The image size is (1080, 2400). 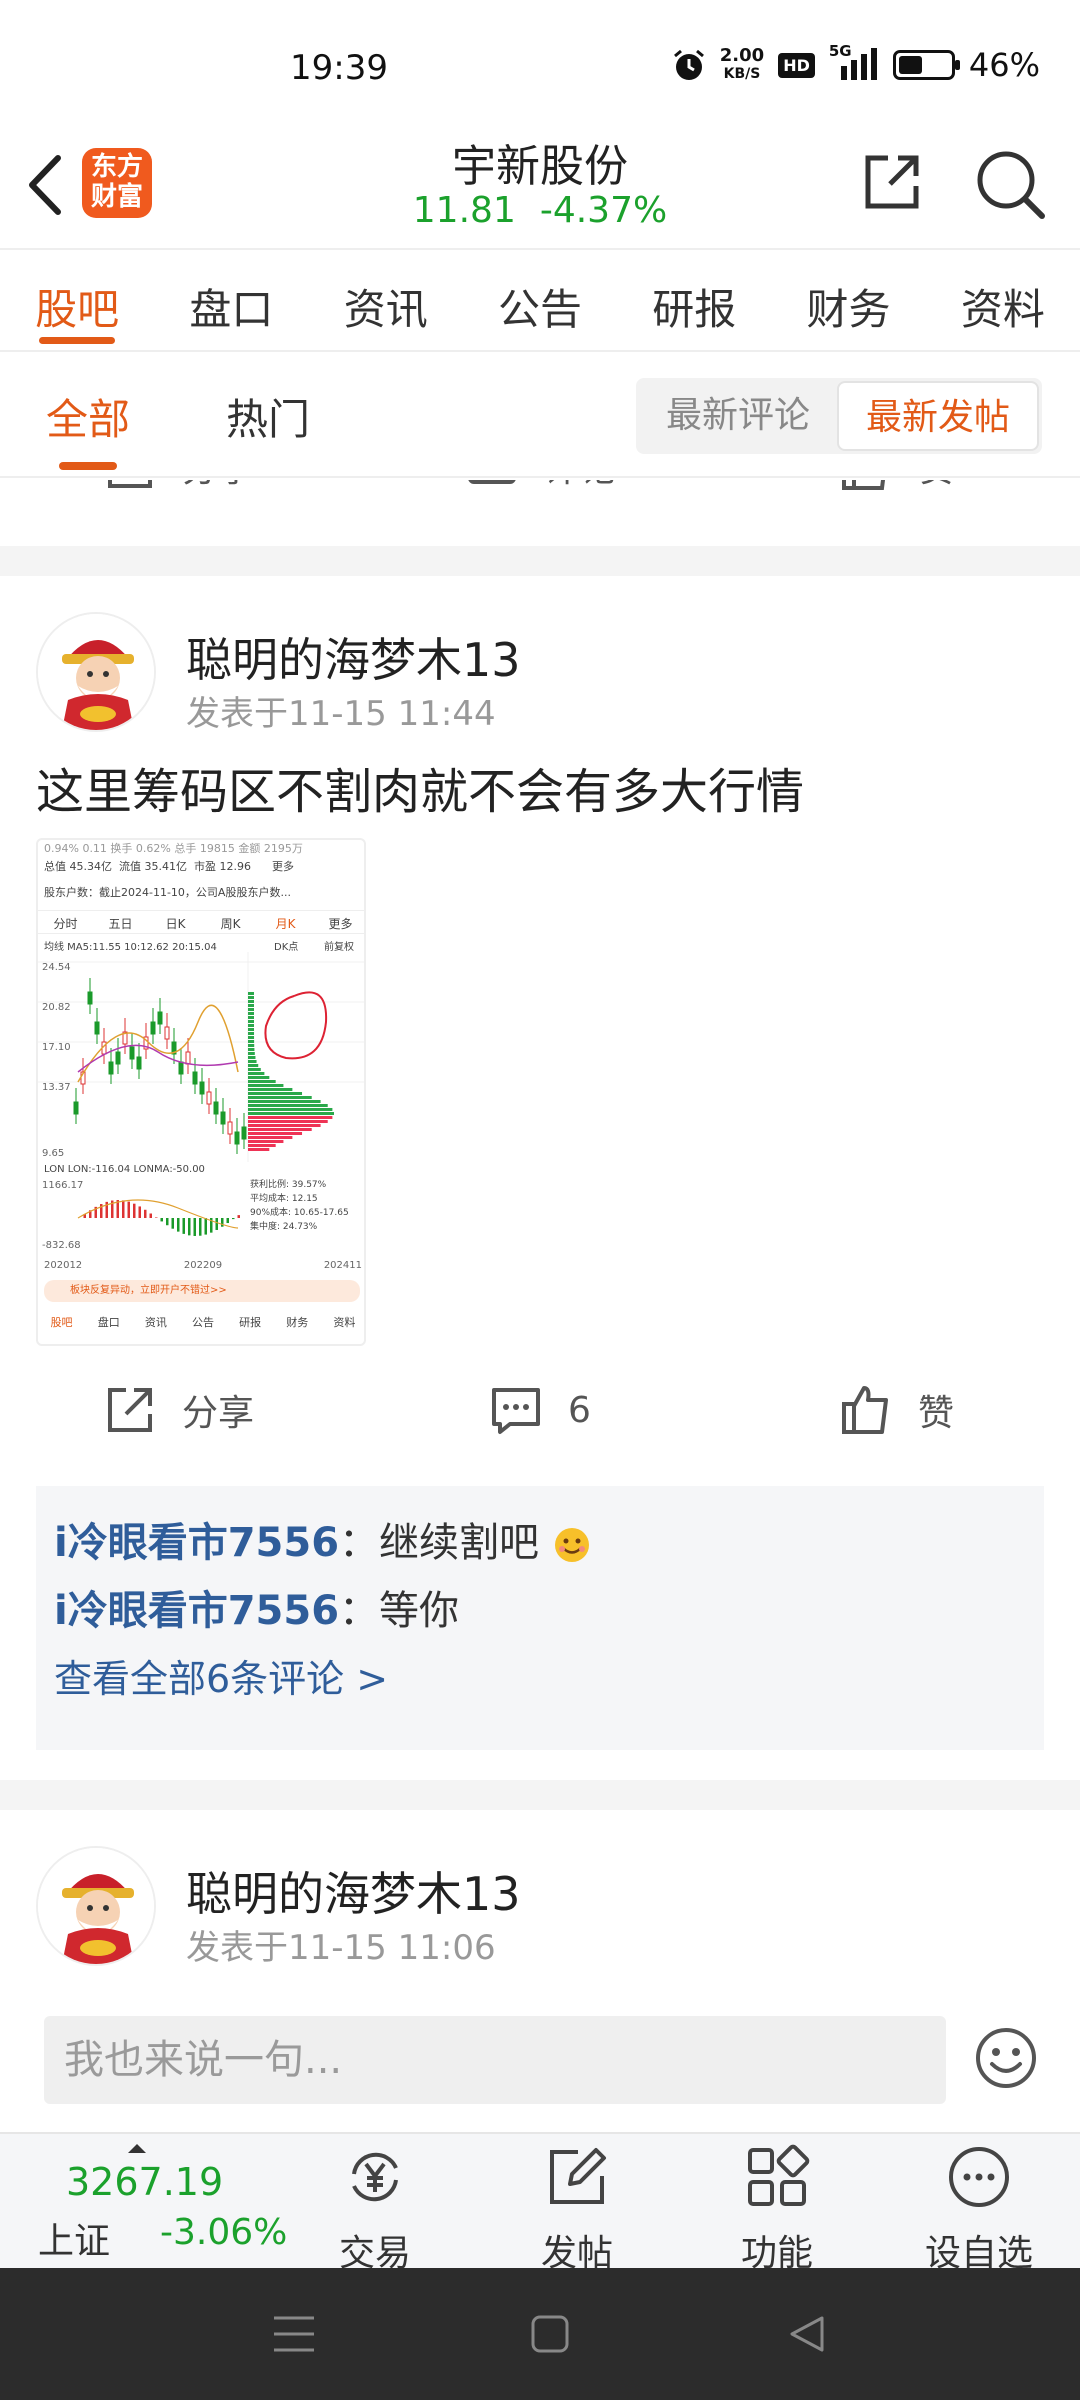 What do you see at coordinates (323, 1539) in the screenshot?
I see `comment-line: i冷眼看市7556：继续割吧` at bounding box center [323, 1539].